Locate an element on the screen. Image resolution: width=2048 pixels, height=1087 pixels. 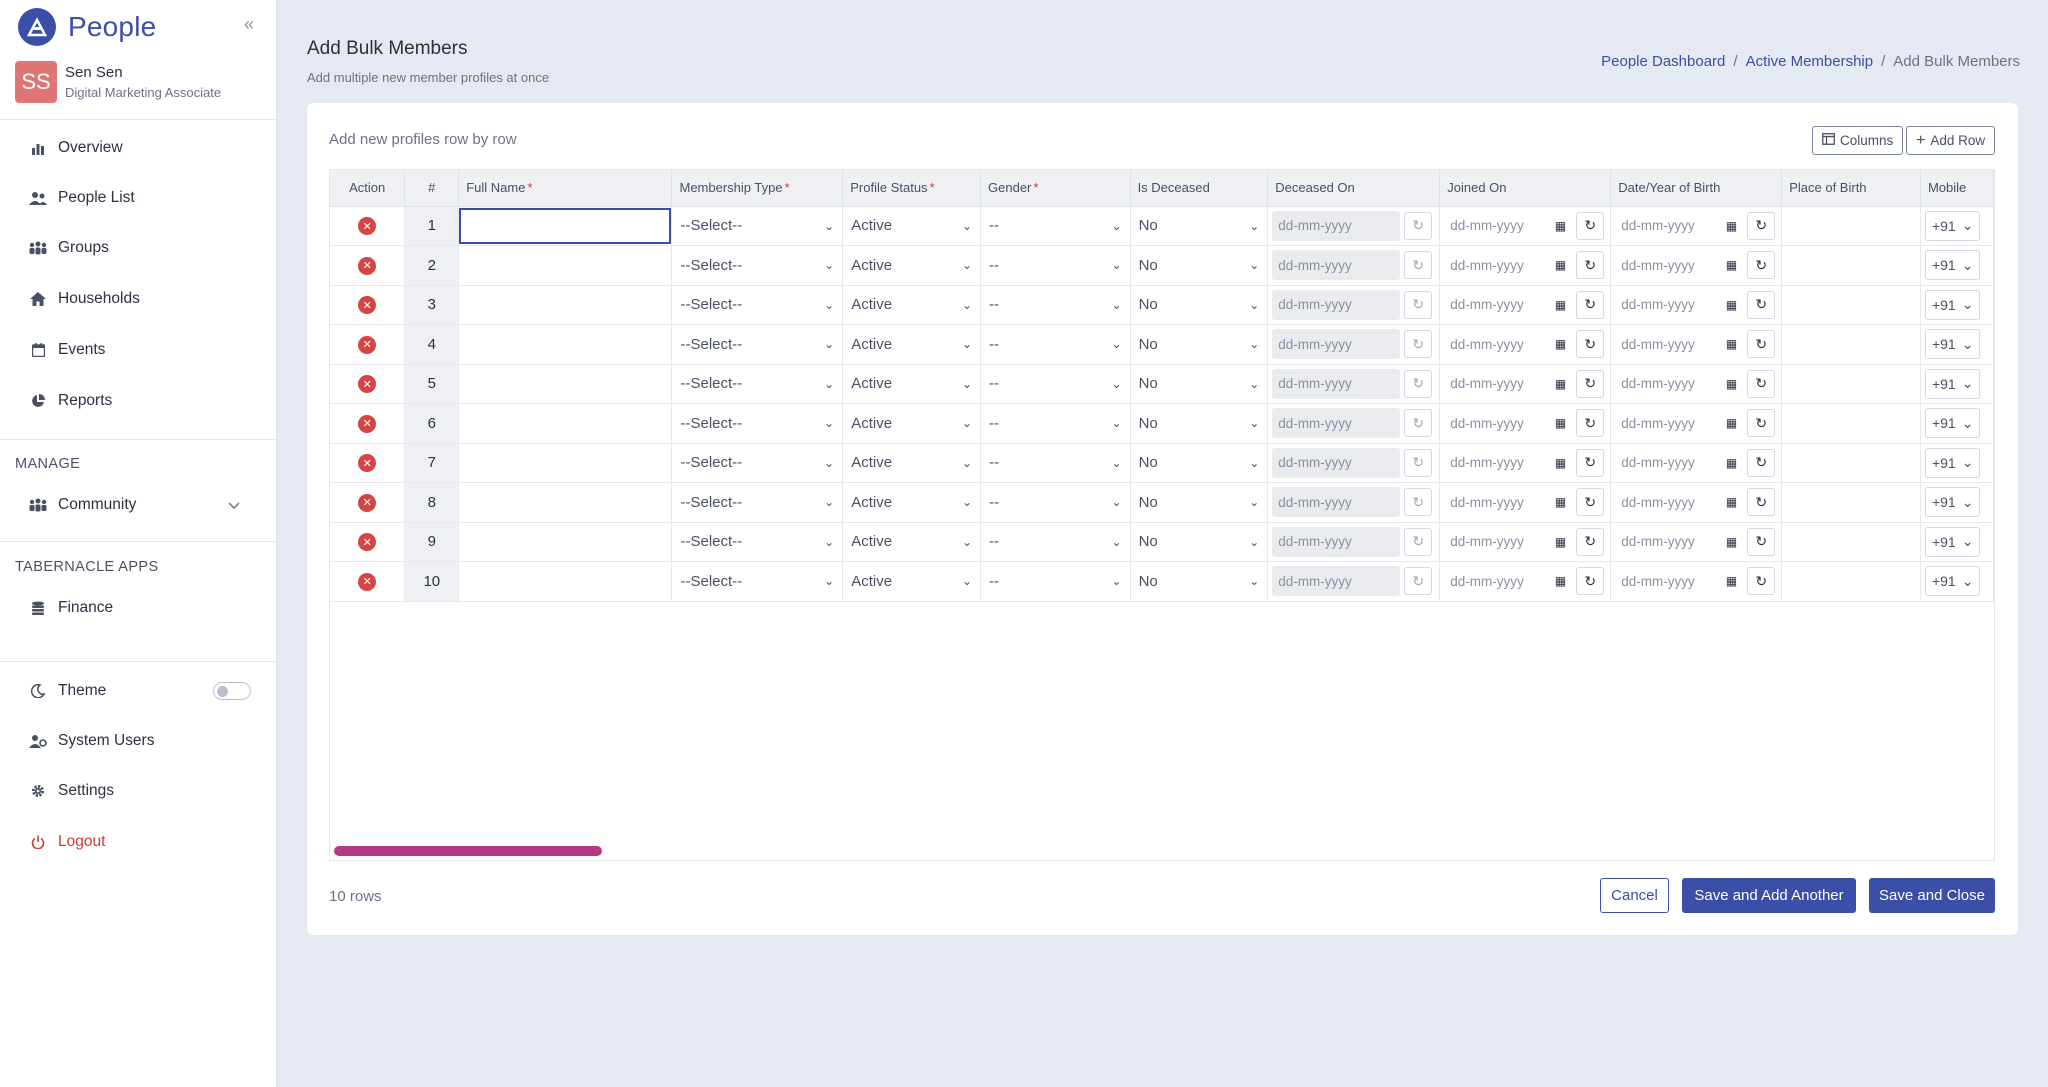
breadcrumb-link-people-dashboard: People Dashboard is located at coordinates (1663, 61).